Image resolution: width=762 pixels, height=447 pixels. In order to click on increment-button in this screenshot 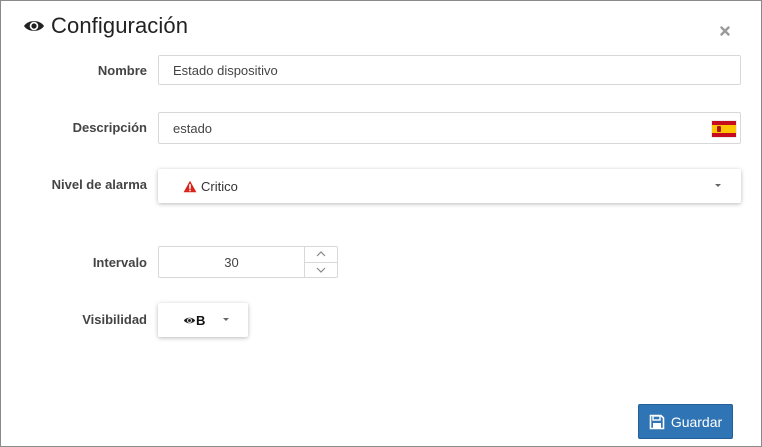, I will do `click(321, 254)`.